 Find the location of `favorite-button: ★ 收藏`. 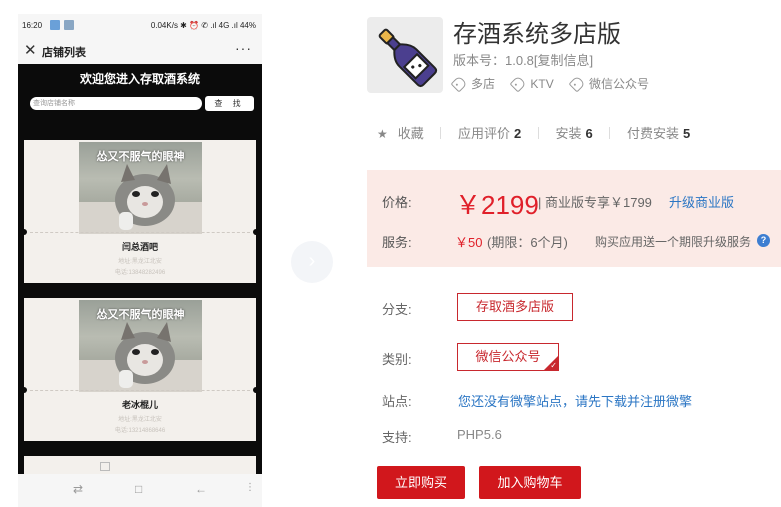

favorite-button: ★ 收藏 is located at coordinates (400, 132).